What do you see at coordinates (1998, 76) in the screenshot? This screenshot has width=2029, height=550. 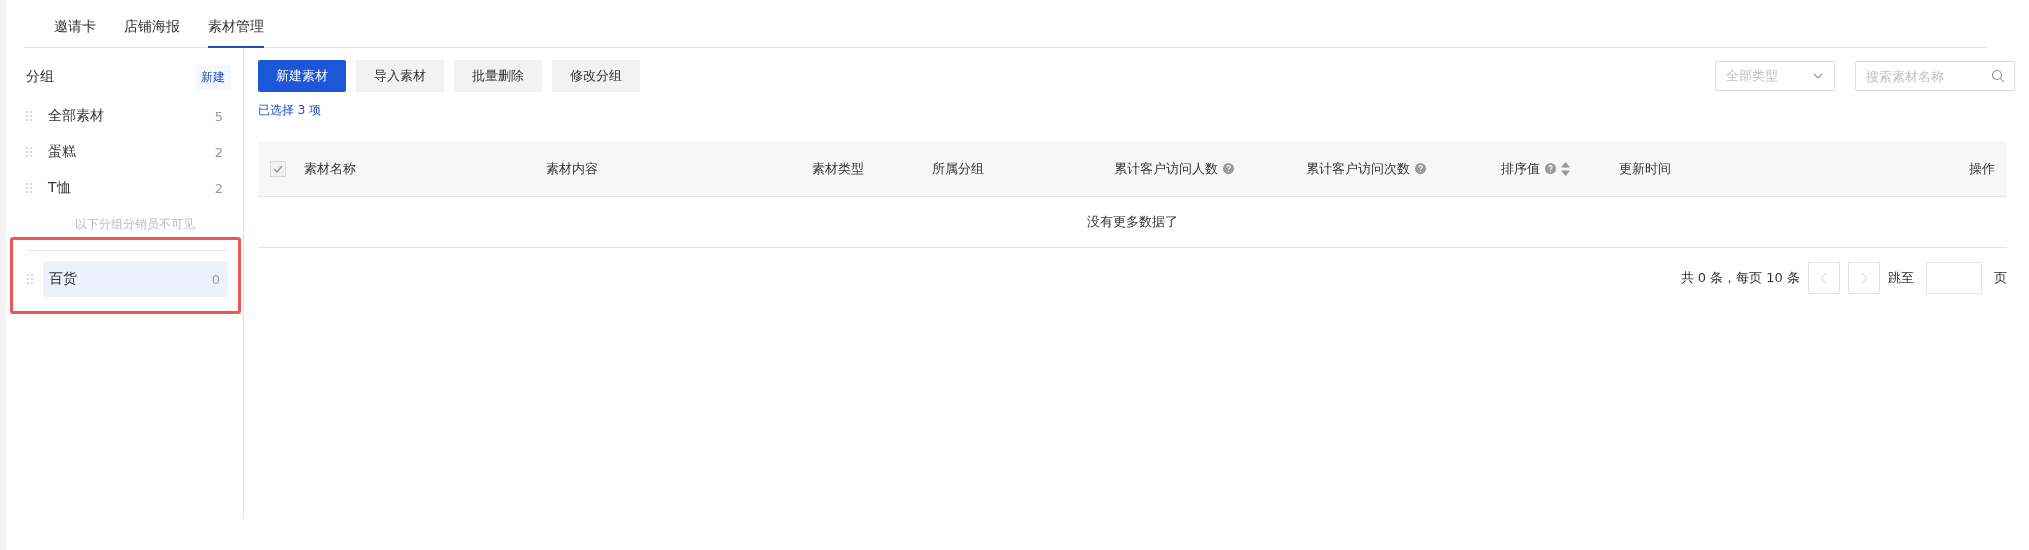 I see `search-icon` at bounding box center [1998, 76].